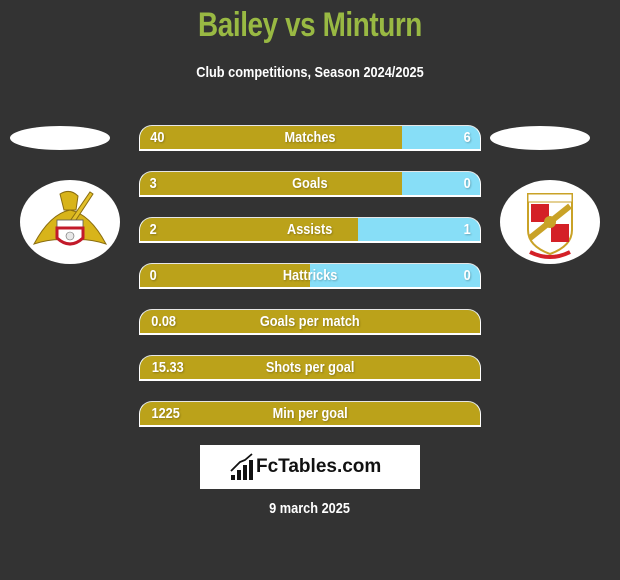 This screenshot has height=580, width=620. I want to click on stat-row-hattricks: 0 Hattricks 0, so click(310, 276).